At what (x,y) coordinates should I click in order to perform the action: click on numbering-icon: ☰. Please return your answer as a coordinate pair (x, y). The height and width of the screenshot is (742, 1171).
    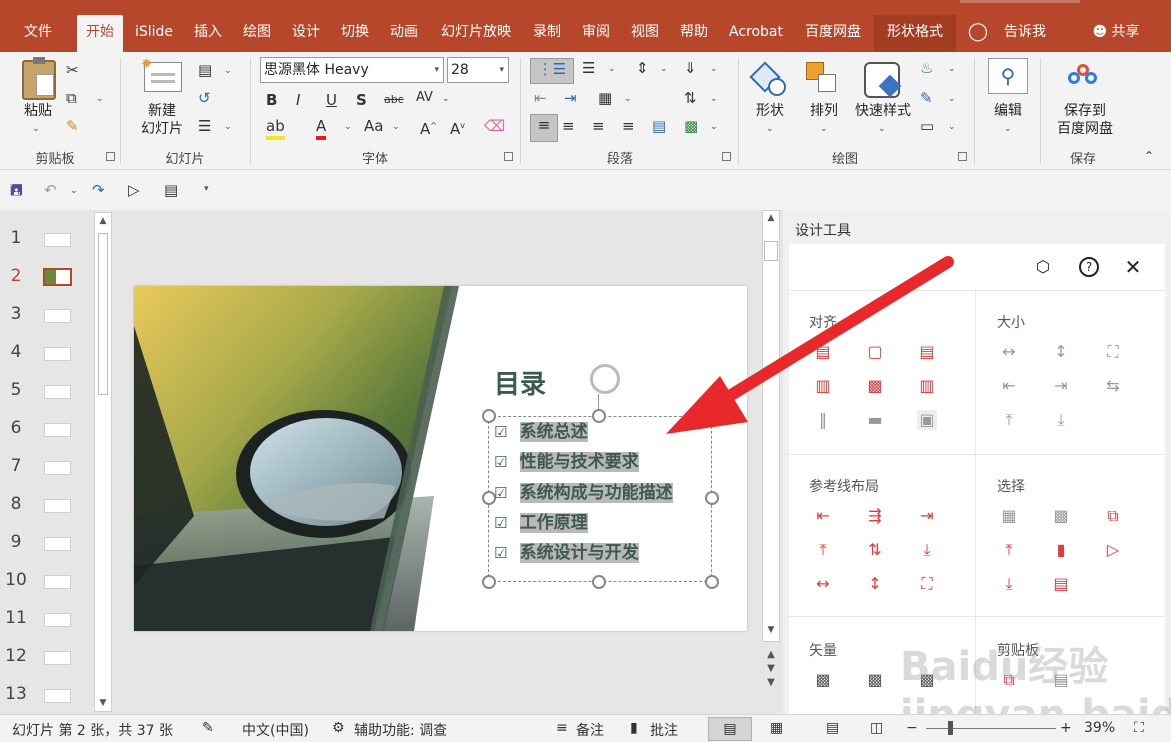
    Looking at the image, I should click on (588, 68).